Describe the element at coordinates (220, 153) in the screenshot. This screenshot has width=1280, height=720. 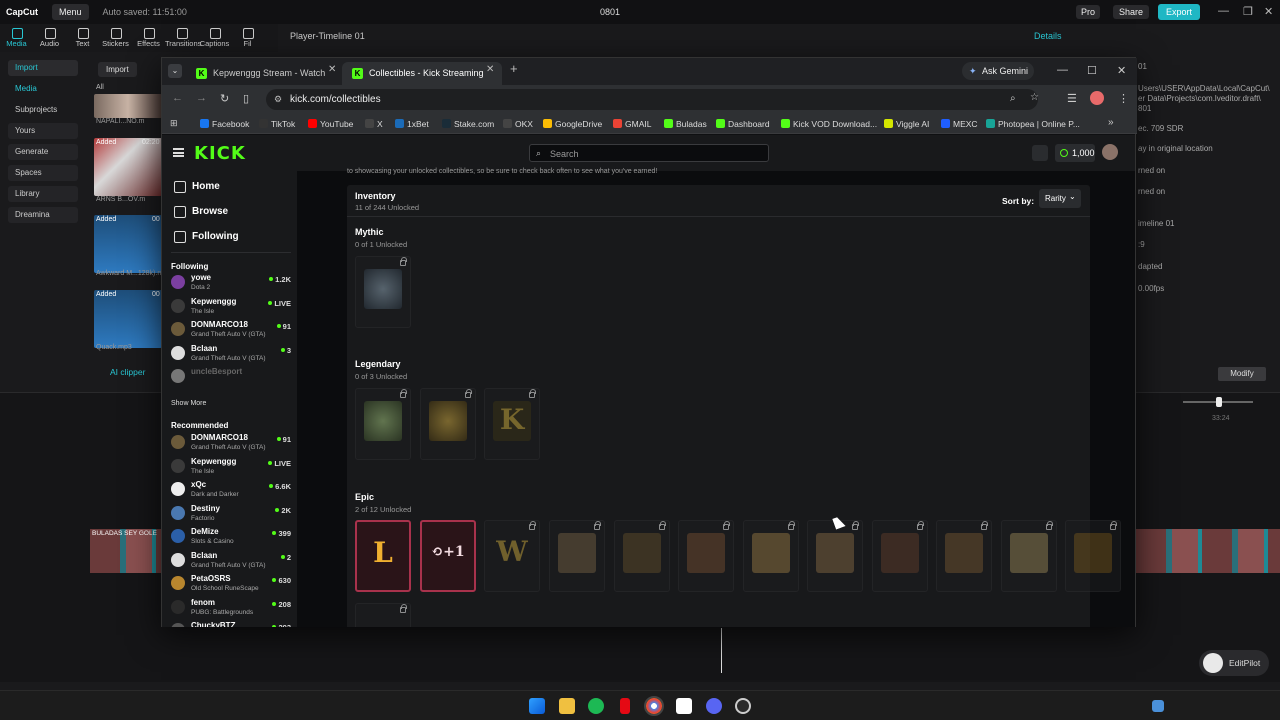
I see `kick-logo: KICK` at that location.